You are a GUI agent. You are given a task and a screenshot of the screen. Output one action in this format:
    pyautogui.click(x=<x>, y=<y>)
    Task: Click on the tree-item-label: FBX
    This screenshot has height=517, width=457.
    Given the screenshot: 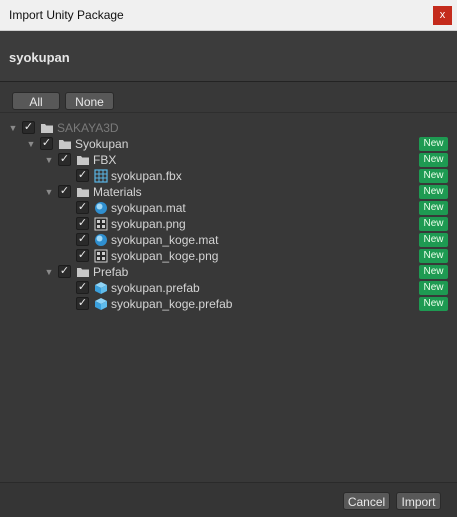 What is the action you would take?
    pyautogui.click(x=105, y=160)
    